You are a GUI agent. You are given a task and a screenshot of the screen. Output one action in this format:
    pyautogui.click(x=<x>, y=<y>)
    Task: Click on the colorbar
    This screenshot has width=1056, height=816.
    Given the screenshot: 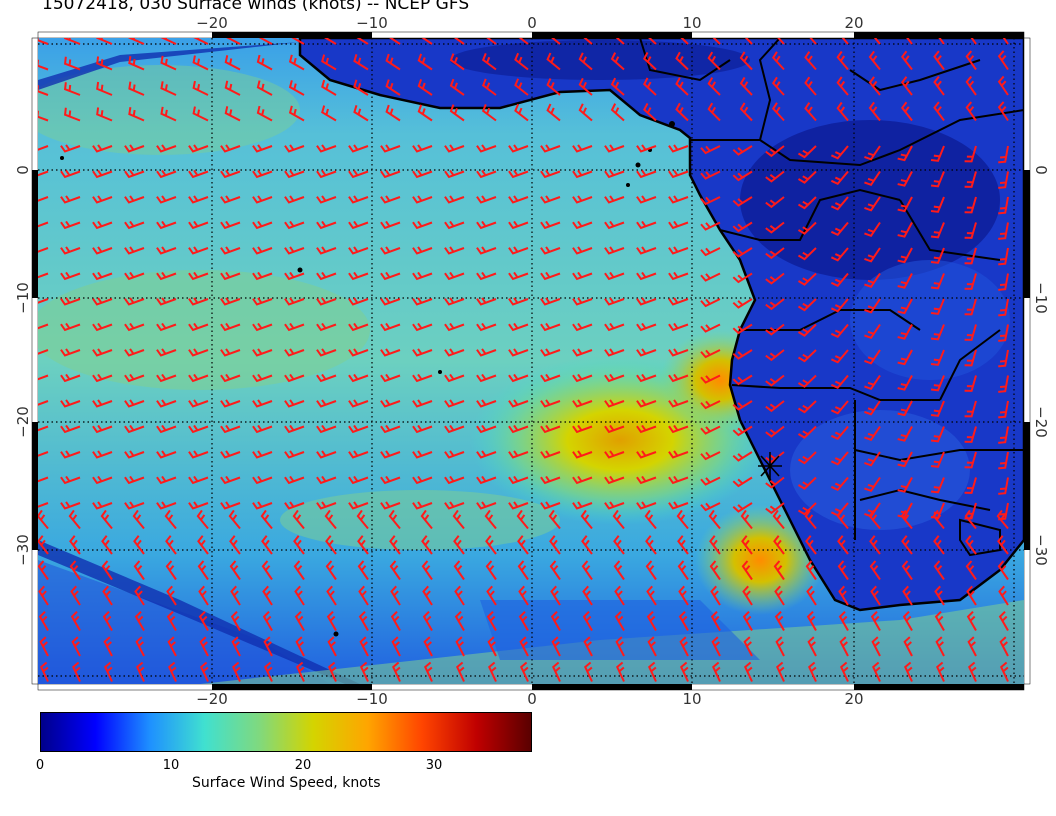 What is the action you would take?
    pyautogui.click(x=286, y=732)
    